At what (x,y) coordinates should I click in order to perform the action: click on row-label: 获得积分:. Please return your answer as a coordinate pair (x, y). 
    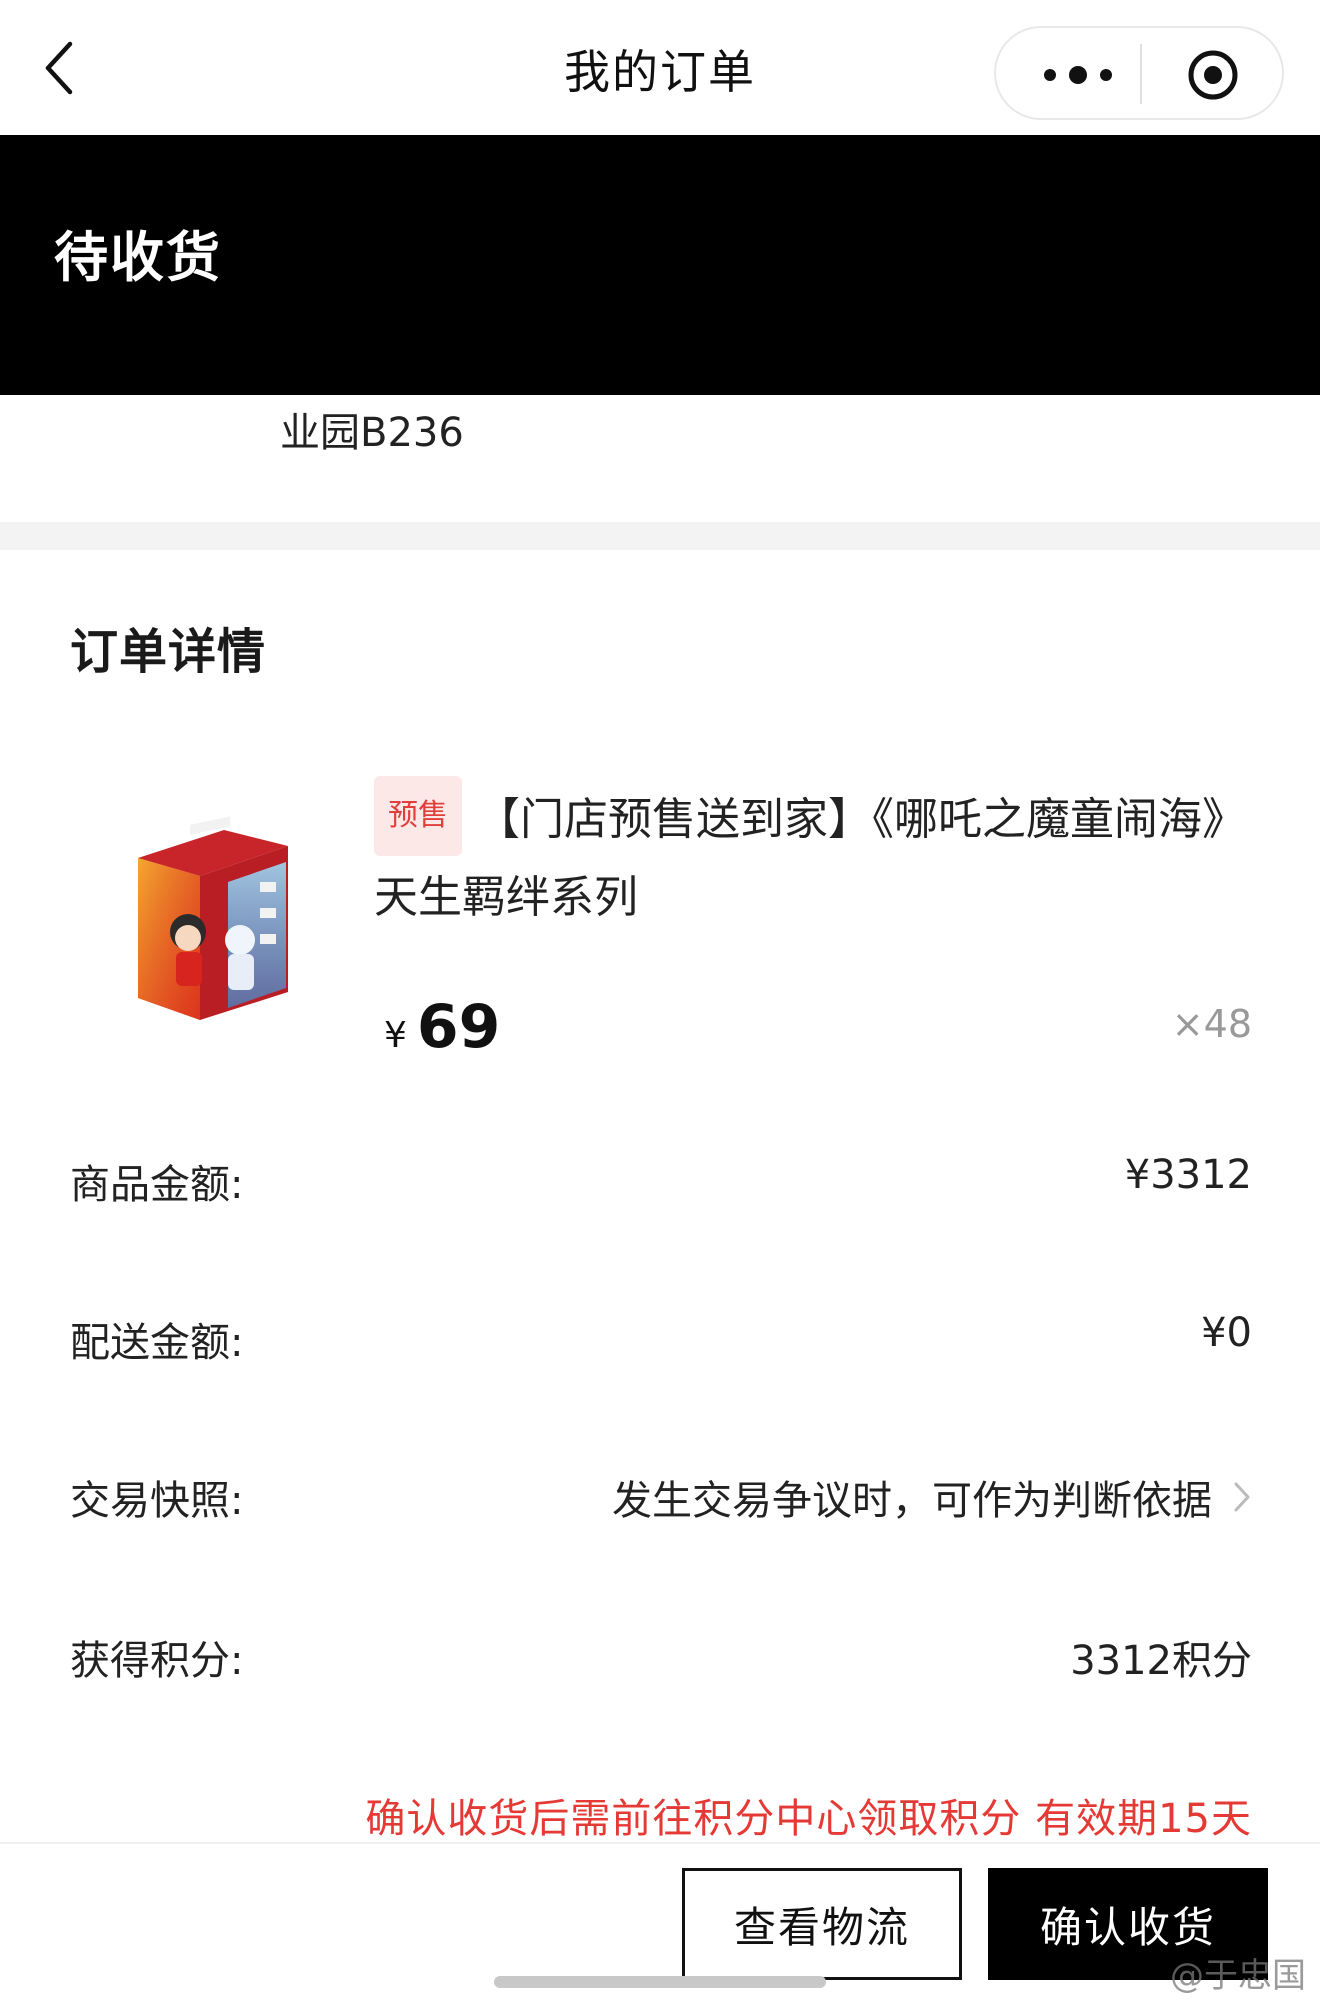
    Looking at the image, I should click on (157, 1661).